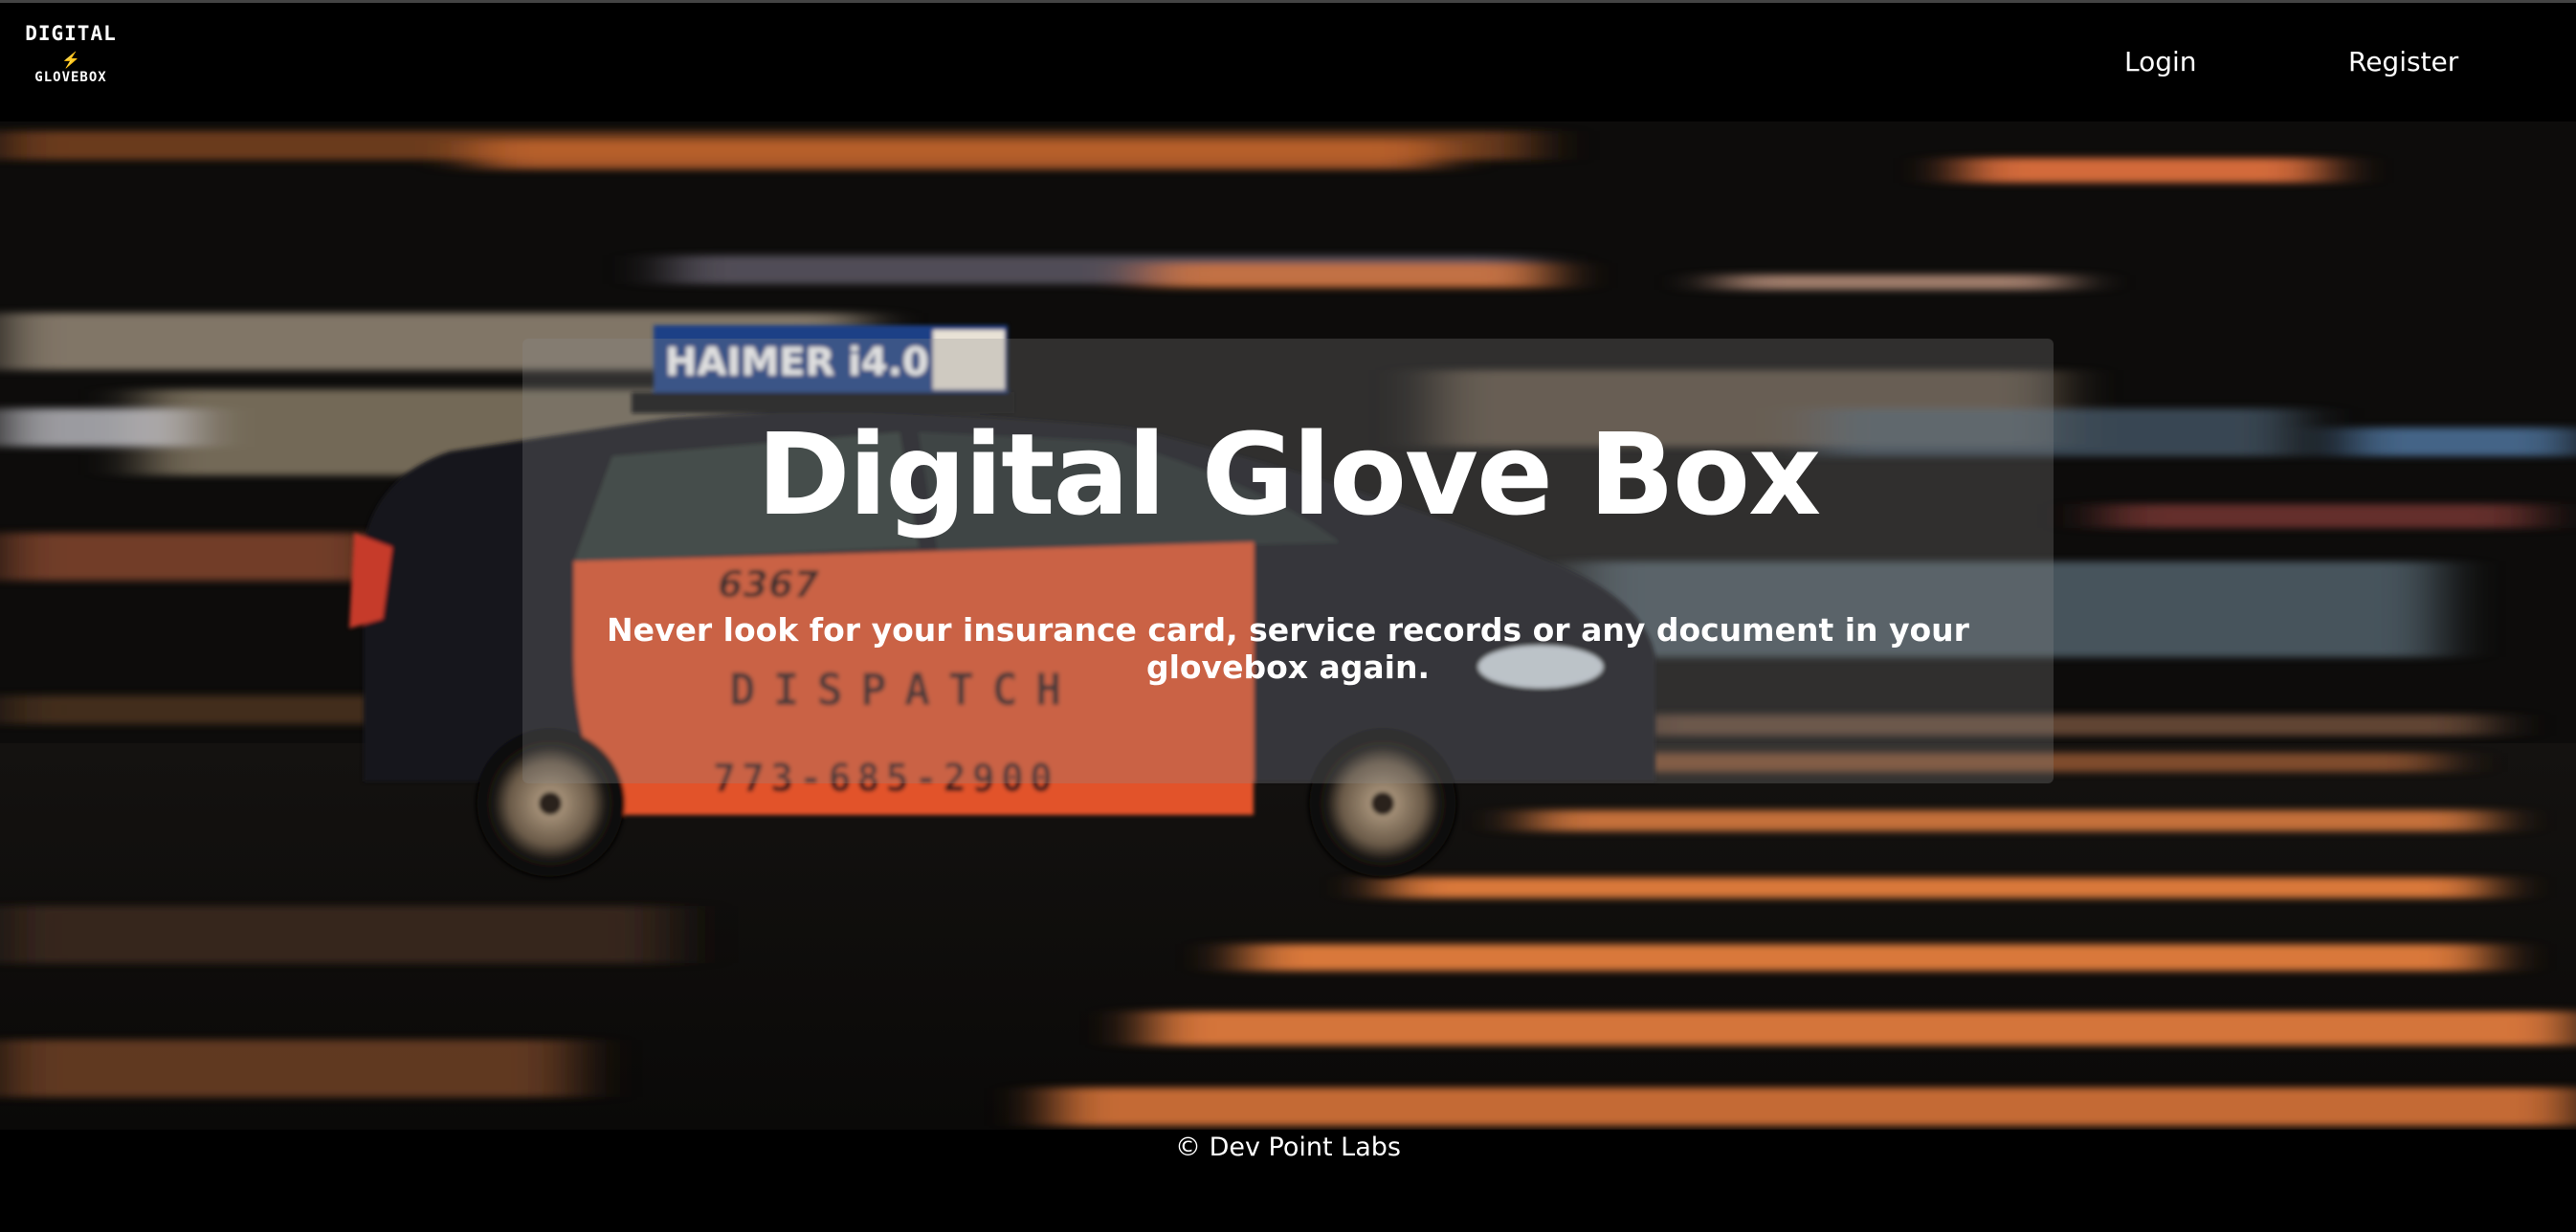  I want to click on logo: DIGITAL ⚡ GLOVEBOX, so click(70, 56).